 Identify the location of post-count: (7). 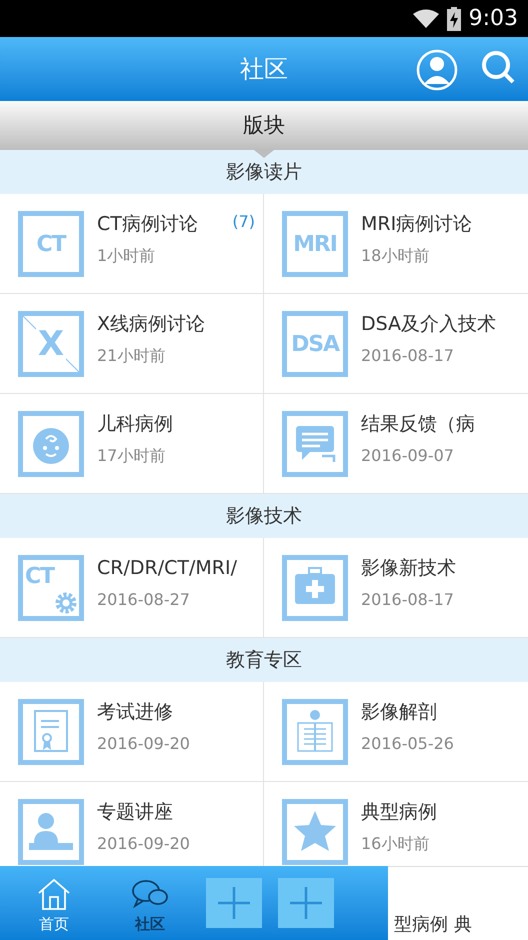
(243, 222).